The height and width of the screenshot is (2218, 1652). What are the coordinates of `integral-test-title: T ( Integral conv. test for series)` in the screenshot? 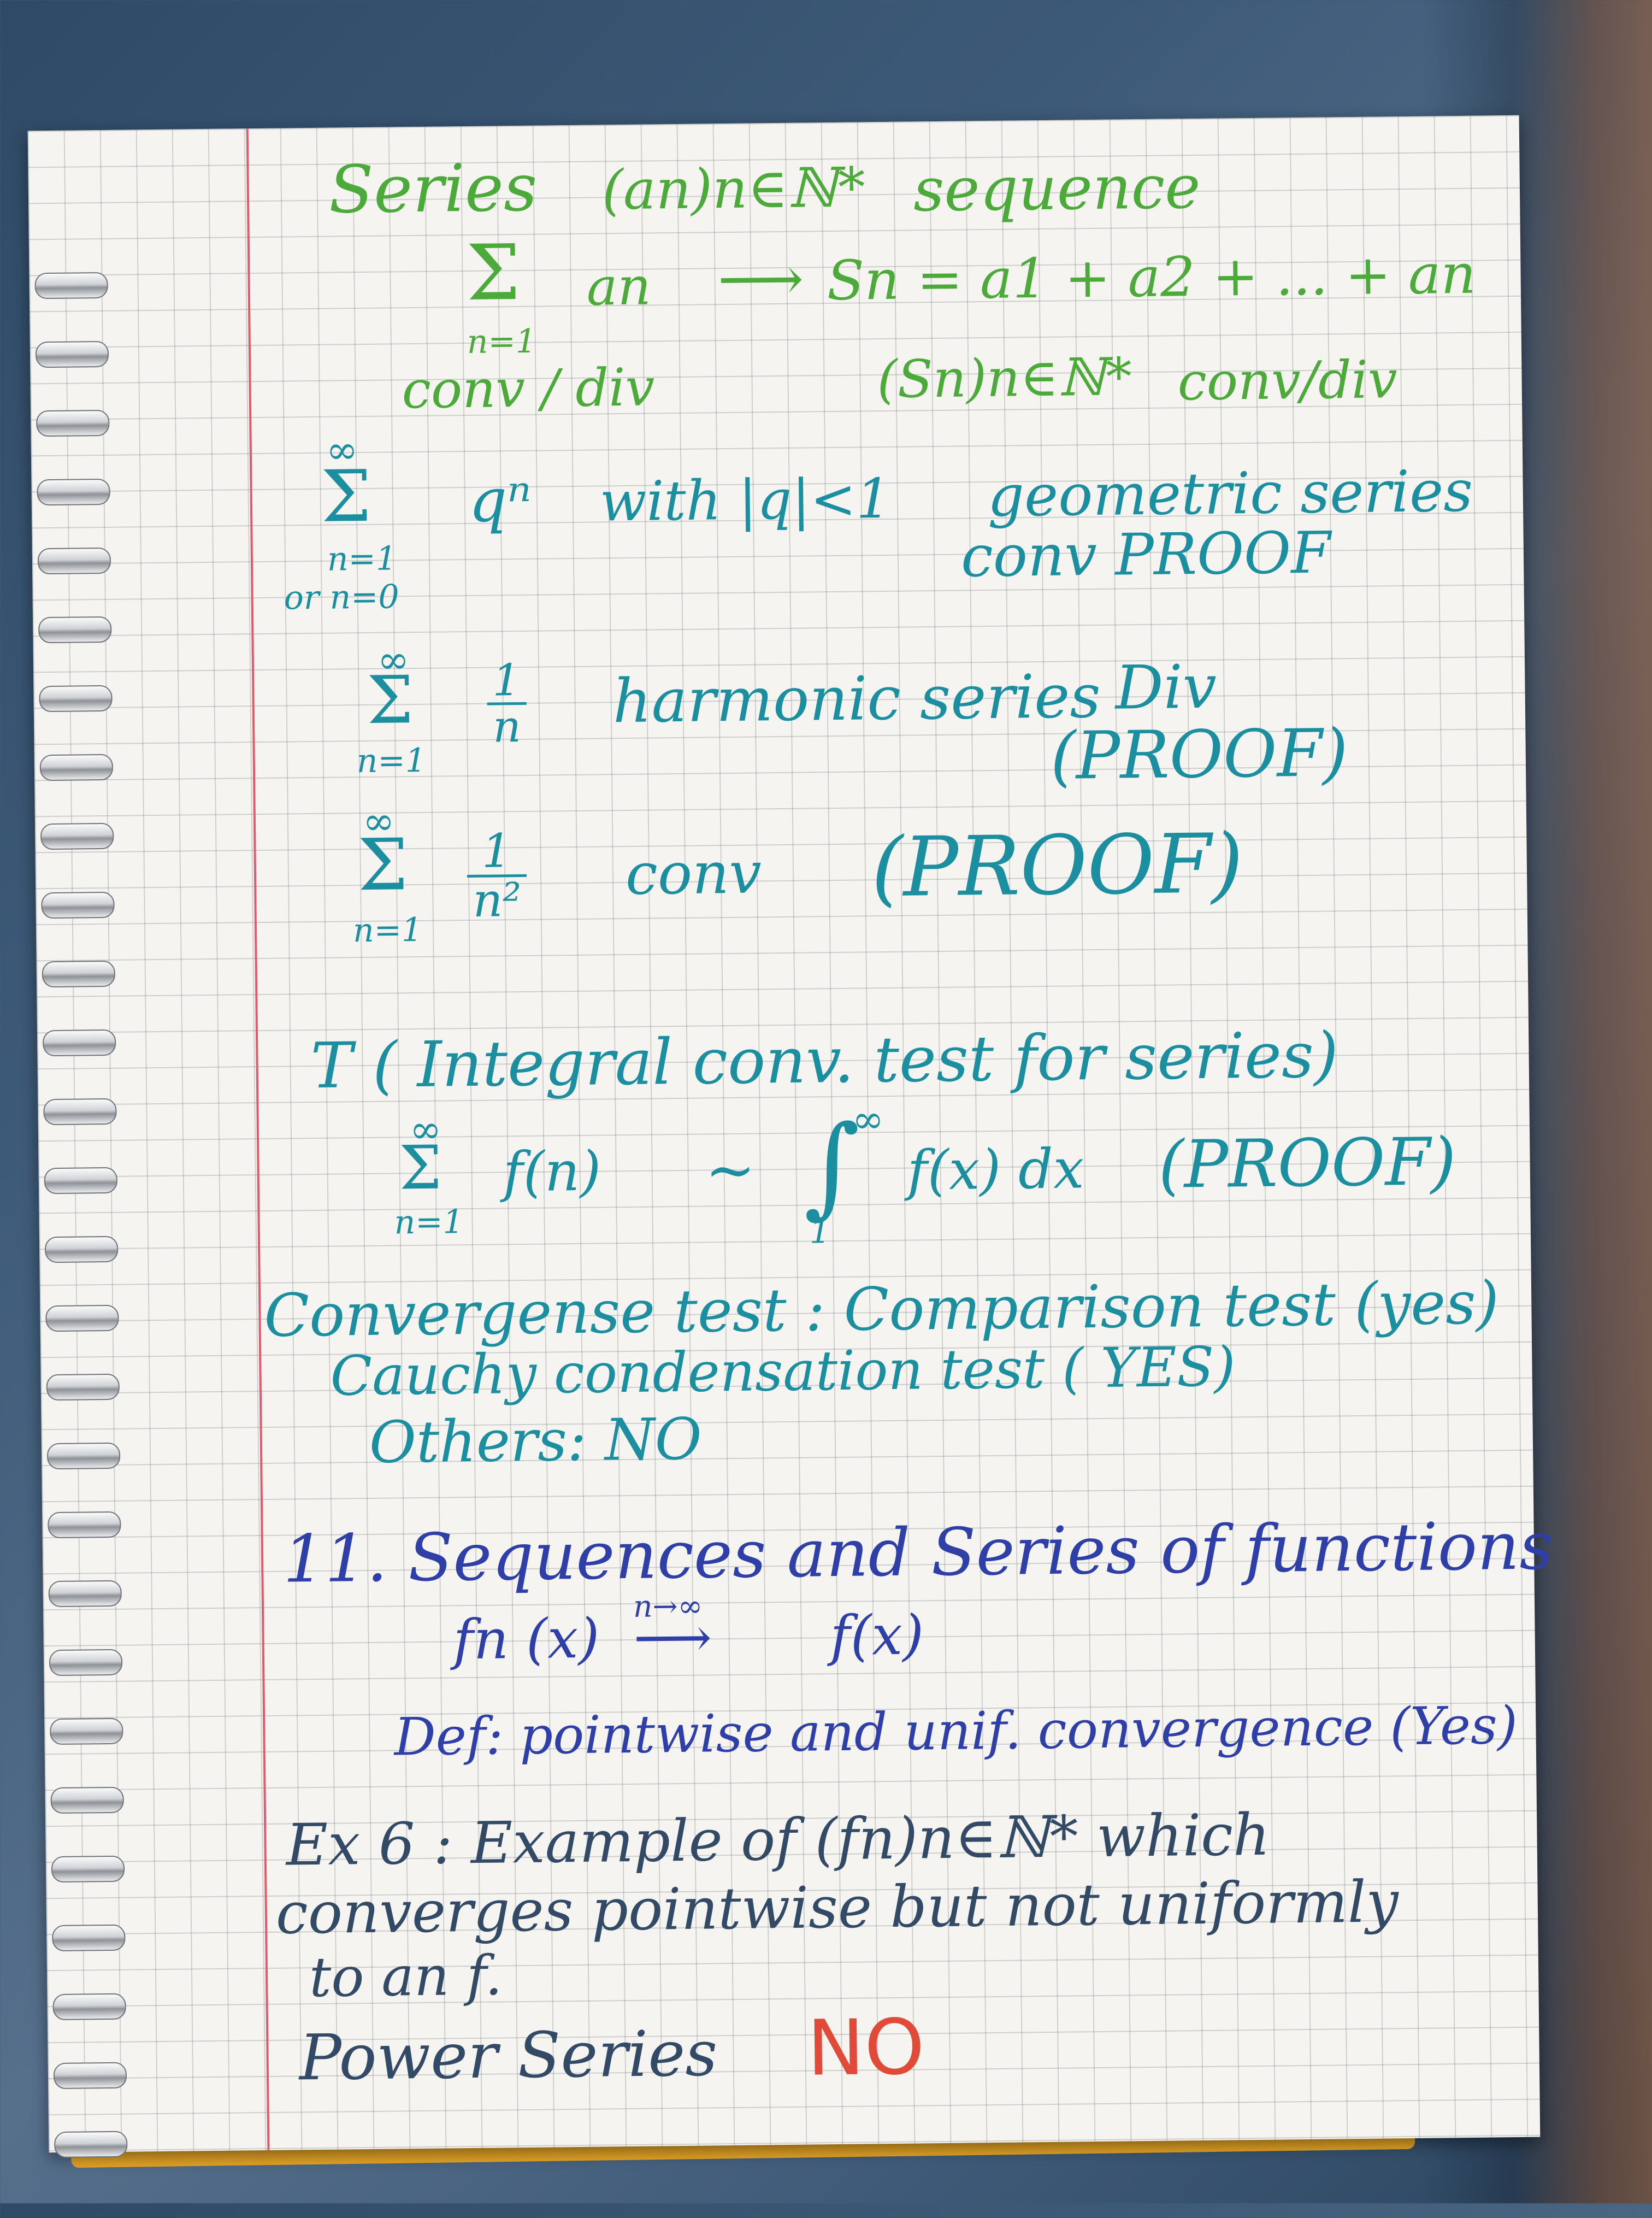 It's located at (824, 1061).